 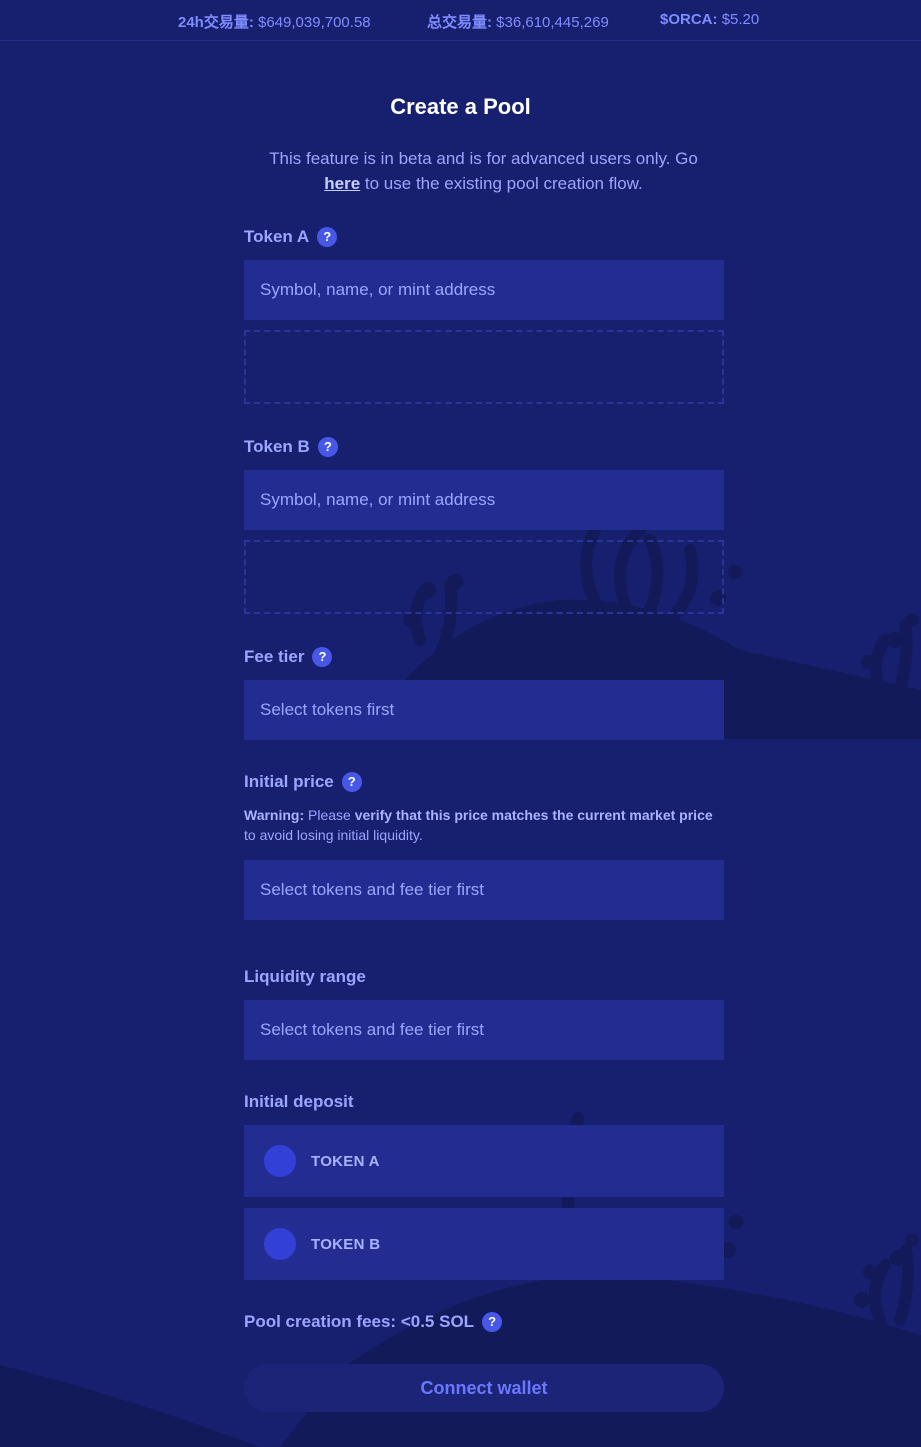 I want to click on liquidity-range-label-text: Liquidity range, so click(x=305, y=976).